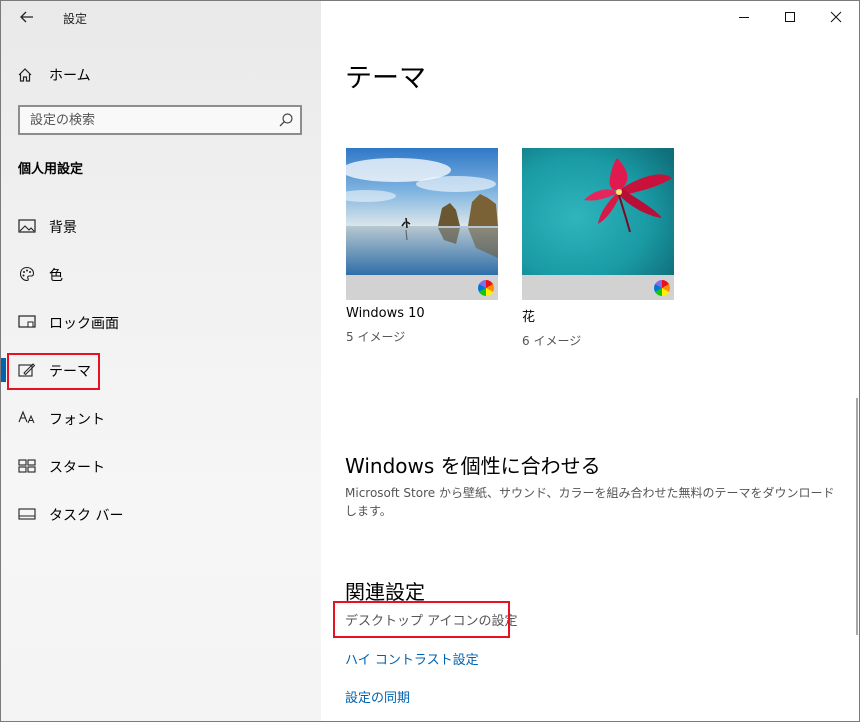 This screenshot has height=722, width=860. I want to click on theme-image-count: 6 イメージ, so click(552, 341).